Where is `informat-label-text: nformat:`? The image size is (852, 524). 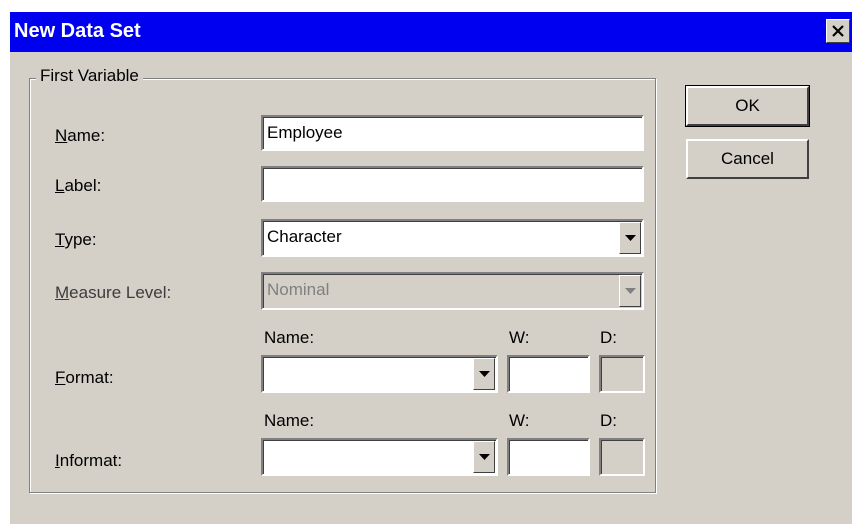
informat-label-text: nformat: is located at coordinates (91, 460).